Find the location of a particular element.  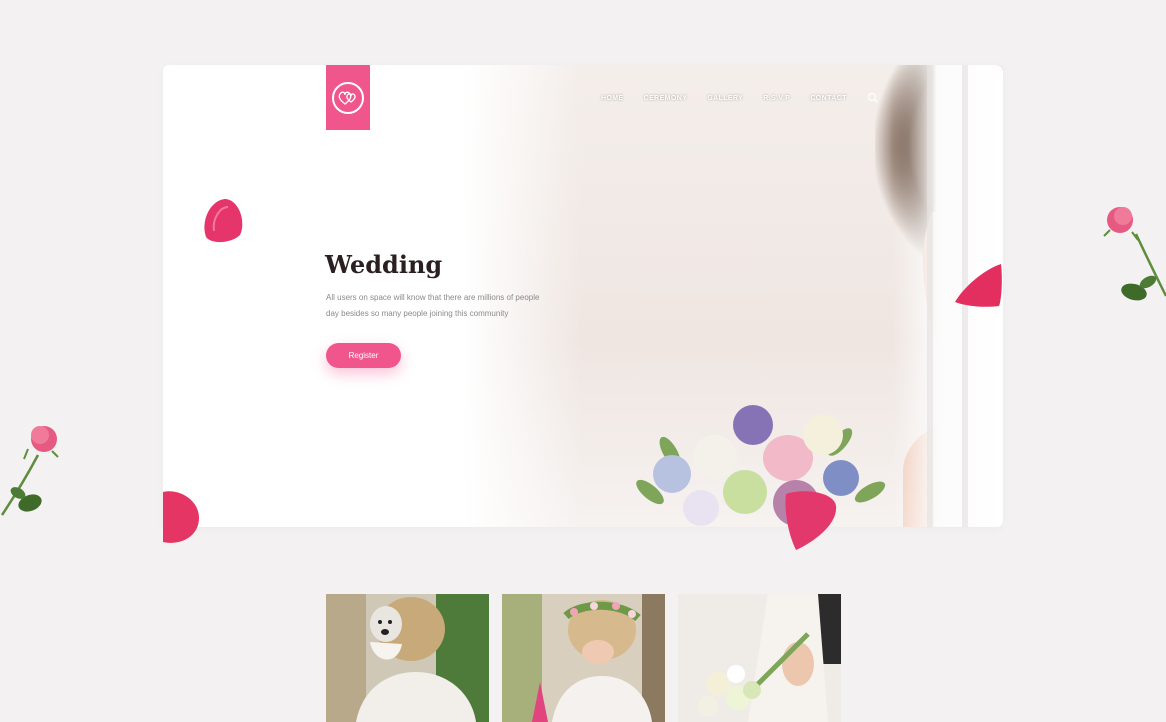

logo-hearts-icon is located at coordinates (348, 97).